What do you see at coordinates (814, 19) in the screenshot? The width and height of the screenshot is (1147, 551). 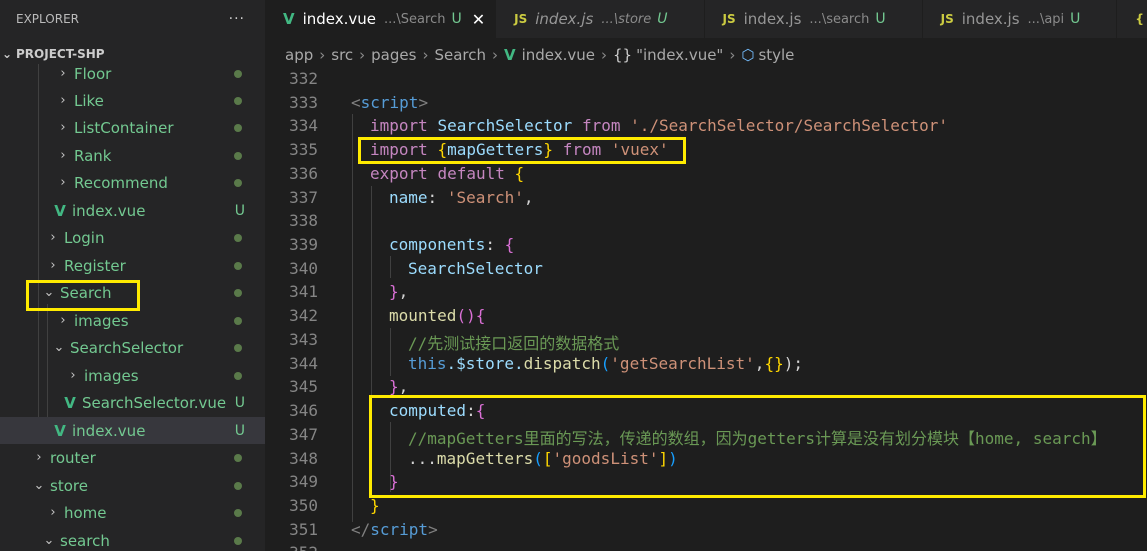 I see `tab-index-js-search: JS index.js ...\search U` at bounding box center [814, 19].